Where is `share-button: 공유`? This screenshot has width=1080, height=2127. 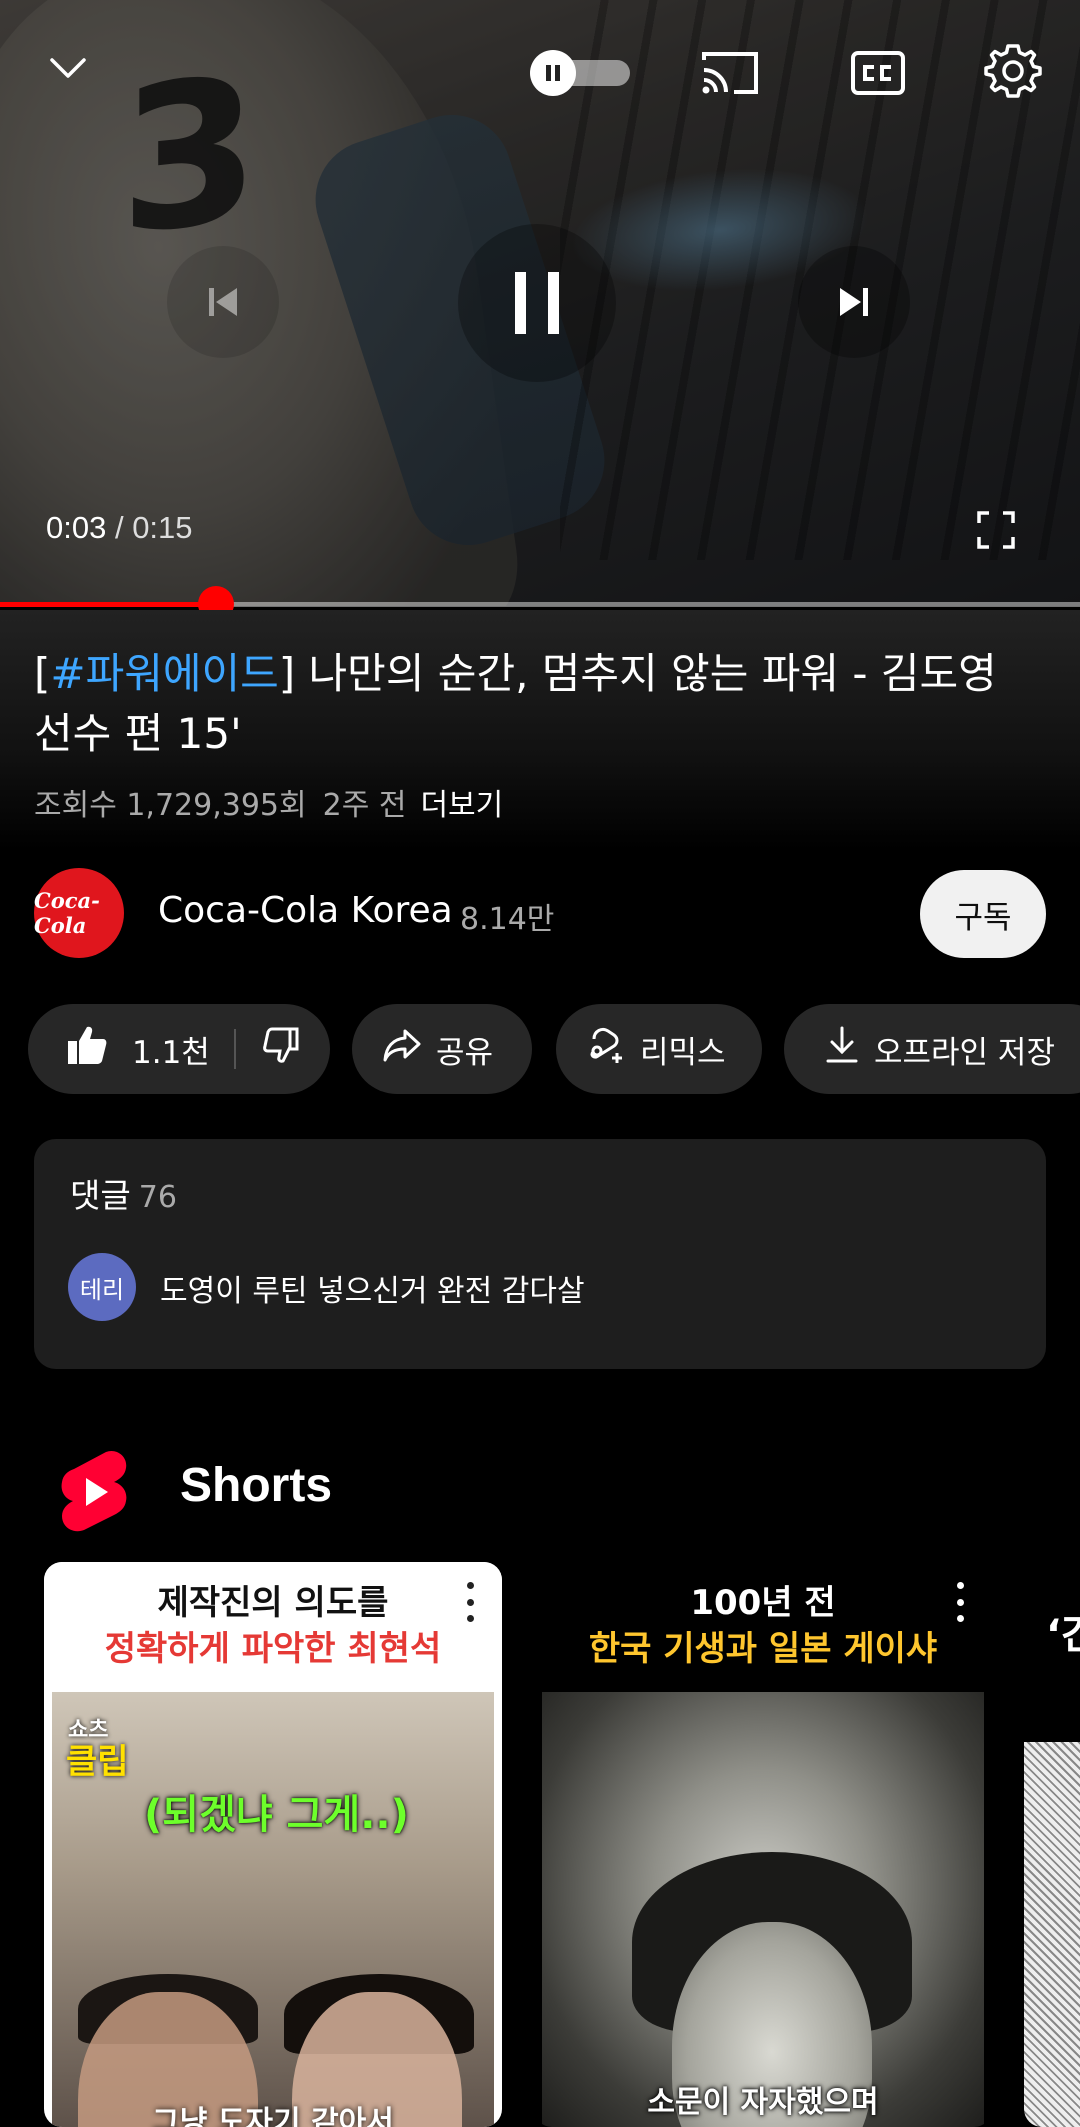 share-button: 공유 is located at coordinates (442, 1049).